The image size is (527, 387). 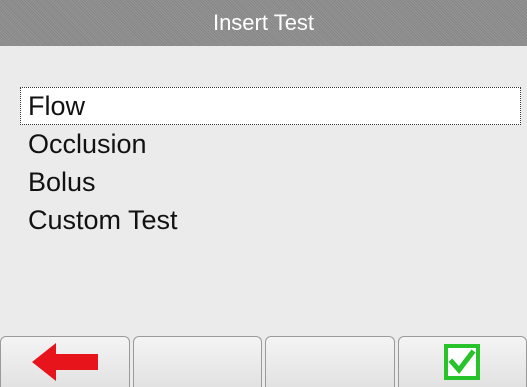 I want to click on page-title: Insert Test, so click(x=263, y=22).